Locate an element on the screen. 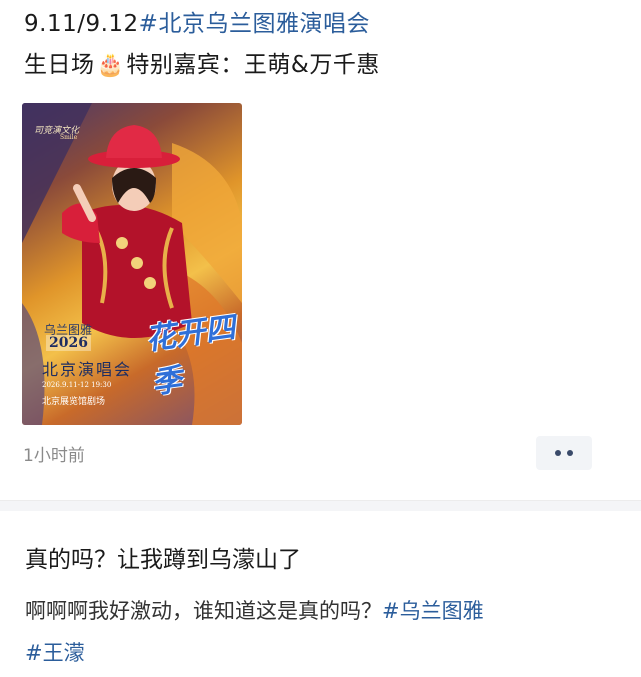 The height and width of the screenshot is (677, 641). poster-venue: 北京展览馆剧场 is located at coordinates (74, 402).